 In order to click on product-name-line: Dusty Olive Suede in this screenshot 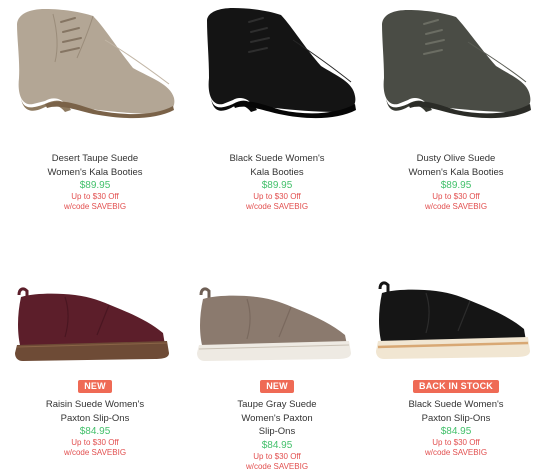, I will do `click(456, 158)`.